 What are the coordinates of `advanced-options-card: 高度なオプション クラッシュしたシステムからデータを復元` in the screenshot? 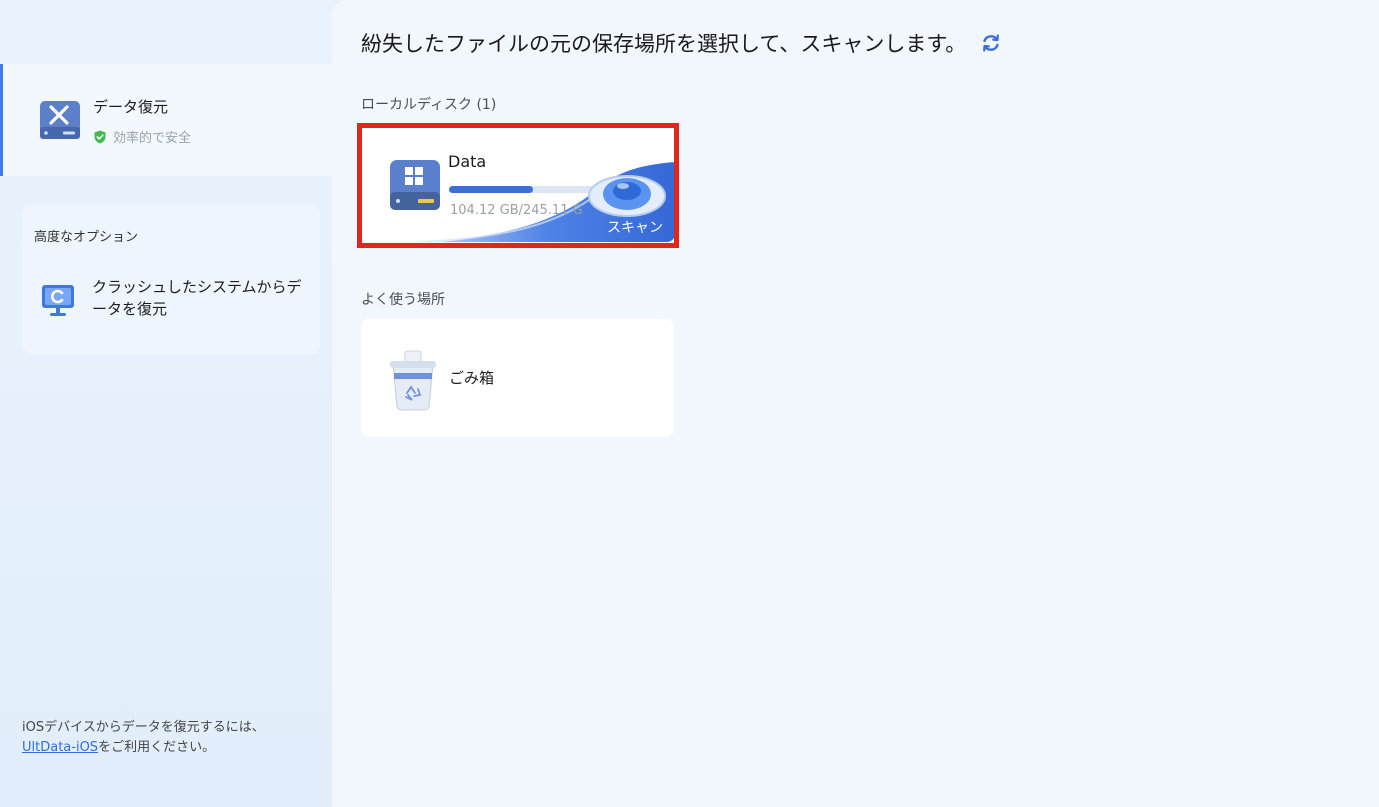 It's located at (171, 279).